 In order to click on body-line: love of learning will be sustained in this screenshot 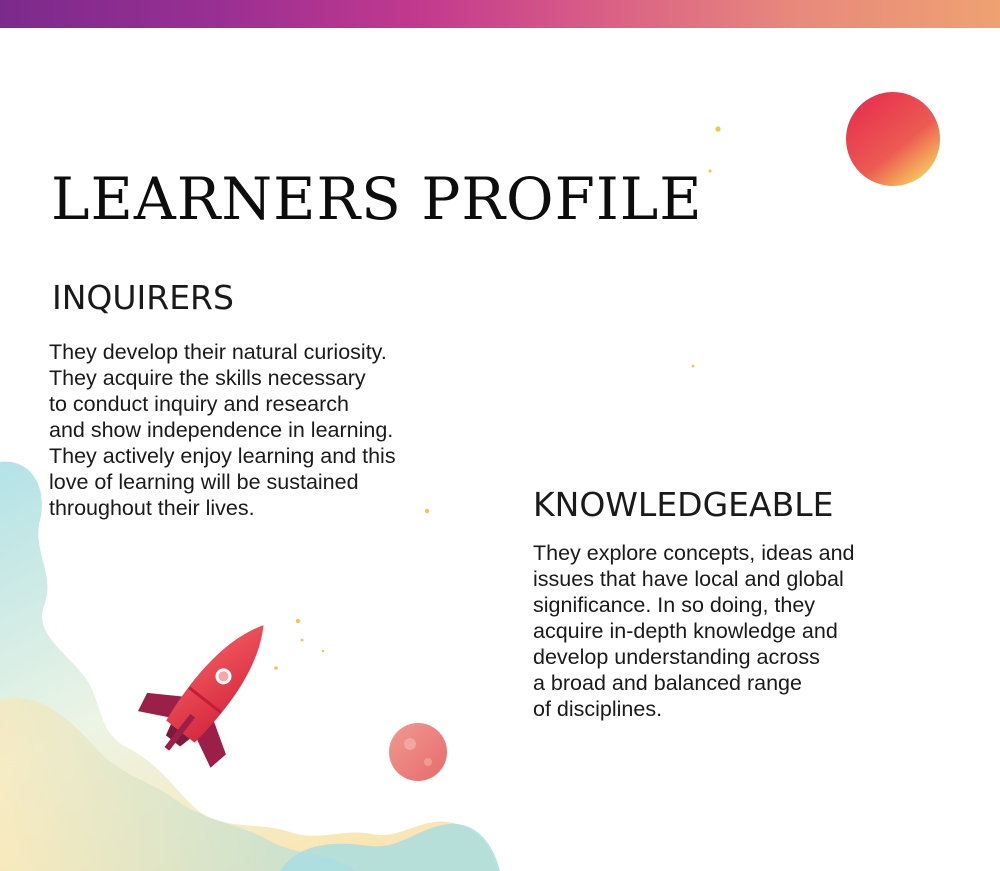, I will do `click(204, 482)`.